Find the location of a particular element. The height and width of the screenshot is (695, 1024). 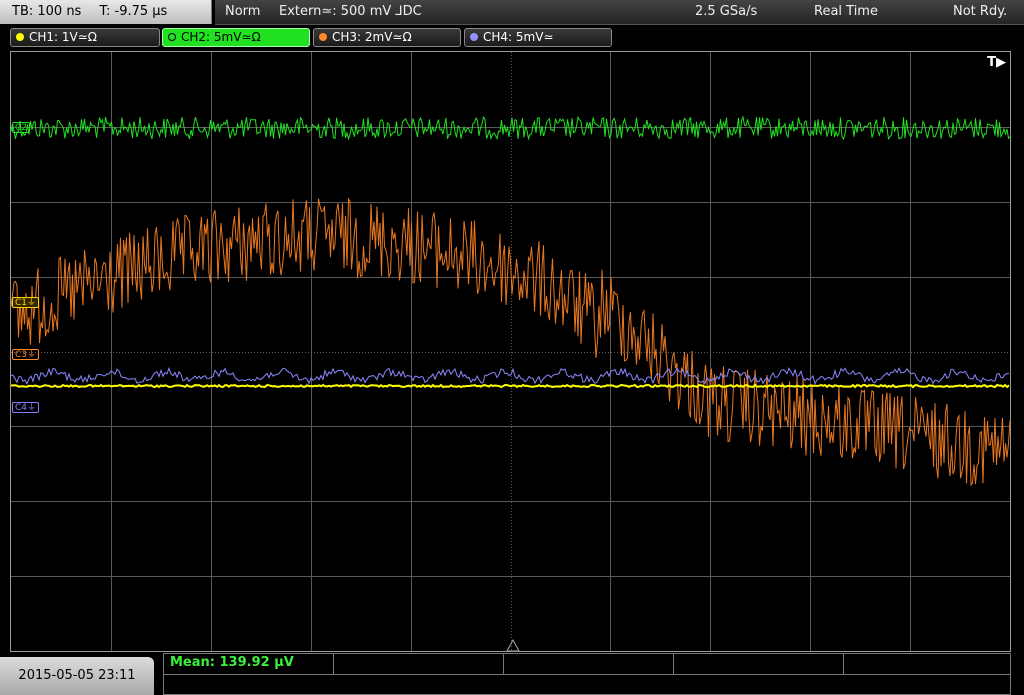

acquisition-mode: Real Time is located at coordinates (846, 11).